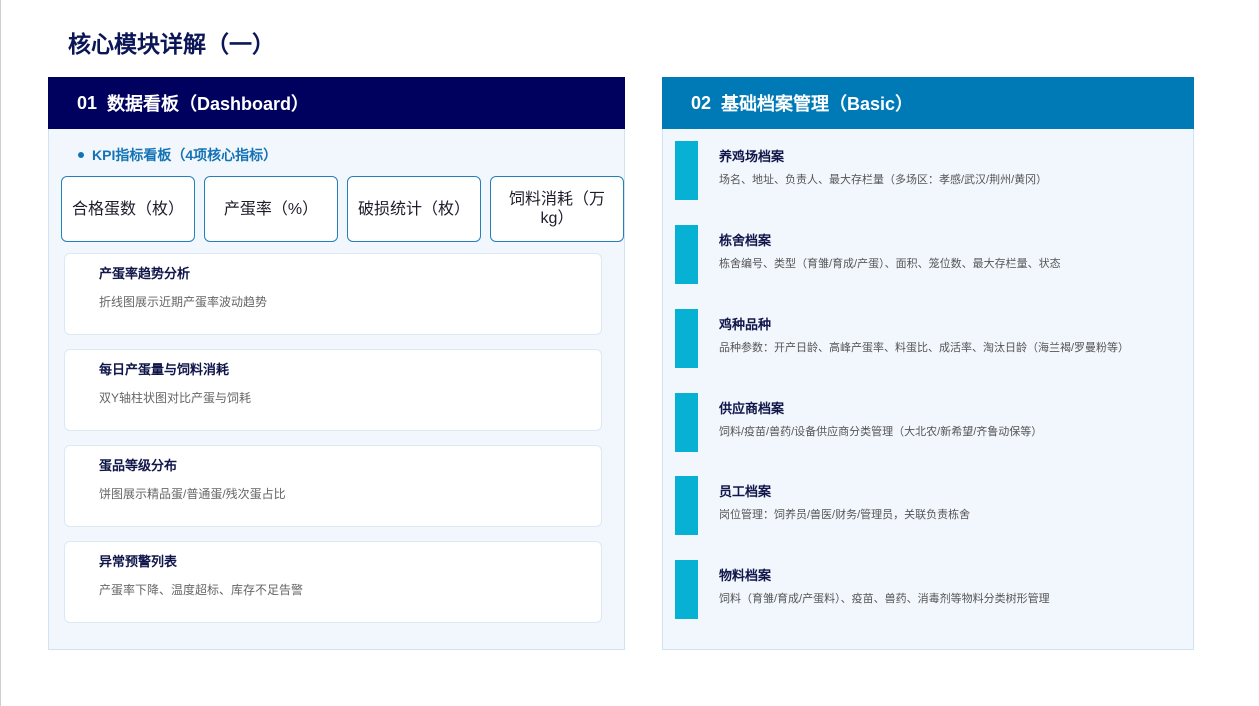 The width and height of the screenshot is (1259, 706). I want to click on kpi-breakage: 破损统计（枚）, so click(414, 209).